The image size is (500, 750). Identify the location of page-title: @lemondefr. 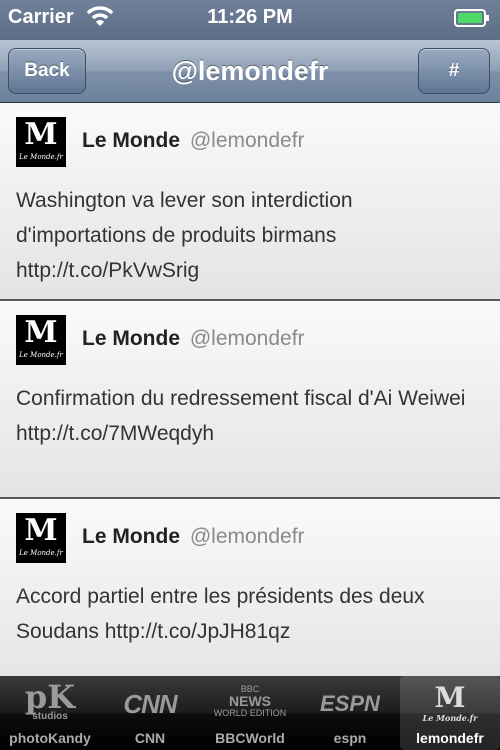
(250, 71).